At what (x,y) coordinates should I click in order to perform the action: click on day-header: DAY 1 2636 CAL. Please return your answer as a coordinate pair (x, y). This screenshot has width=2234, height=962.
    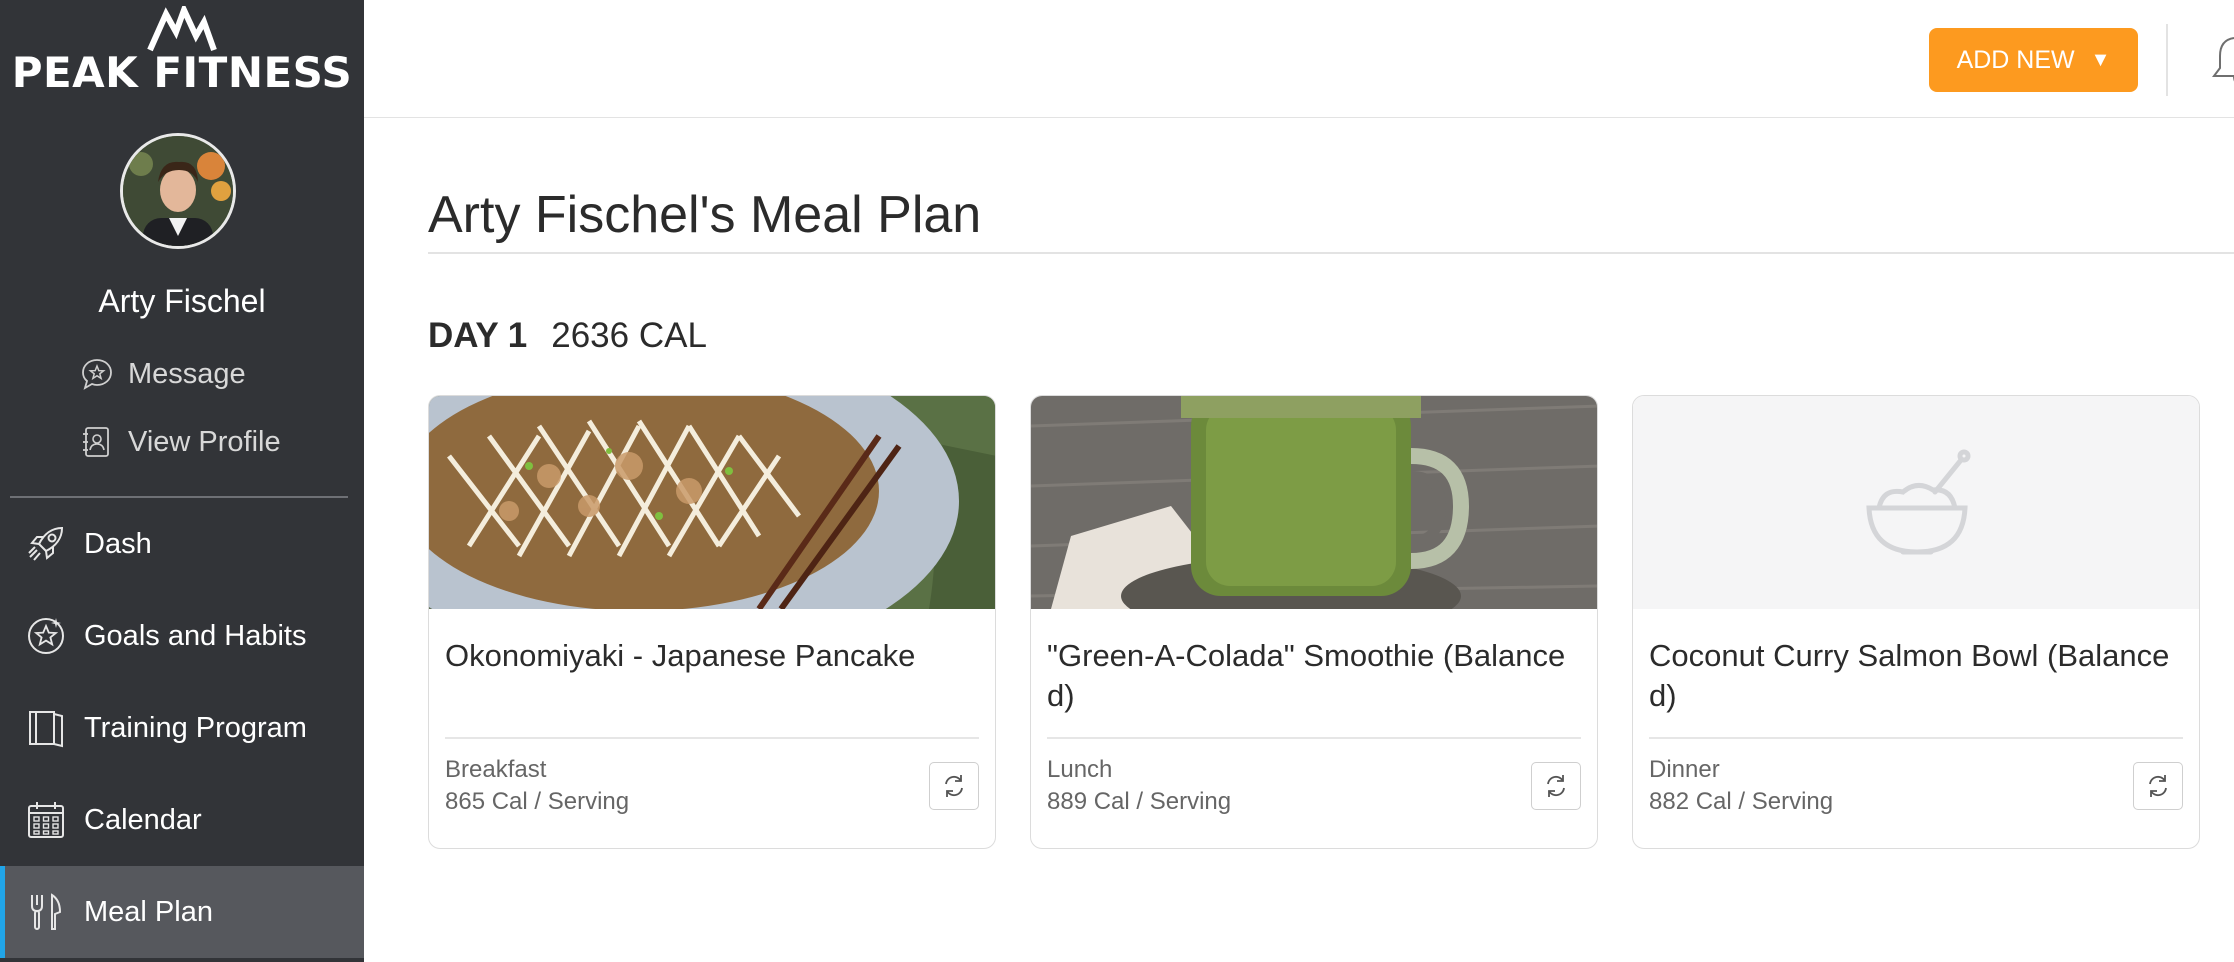
    Looking at the image, I should click on (567, 336).